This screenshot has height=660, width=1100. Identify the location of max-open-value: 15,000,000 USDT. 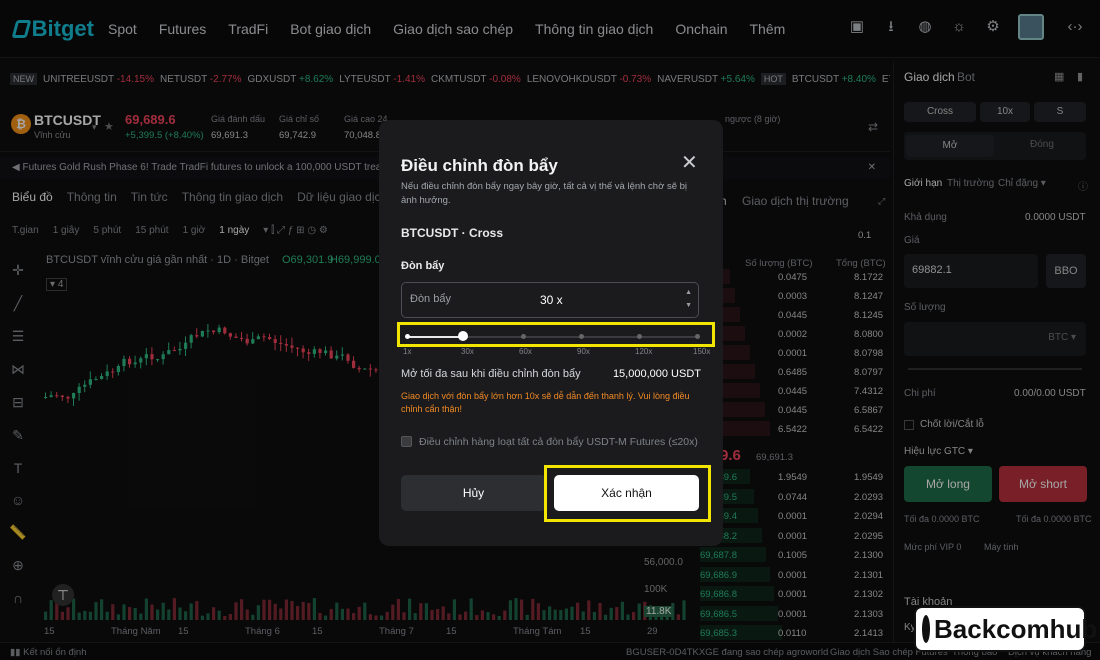
(656, 374).